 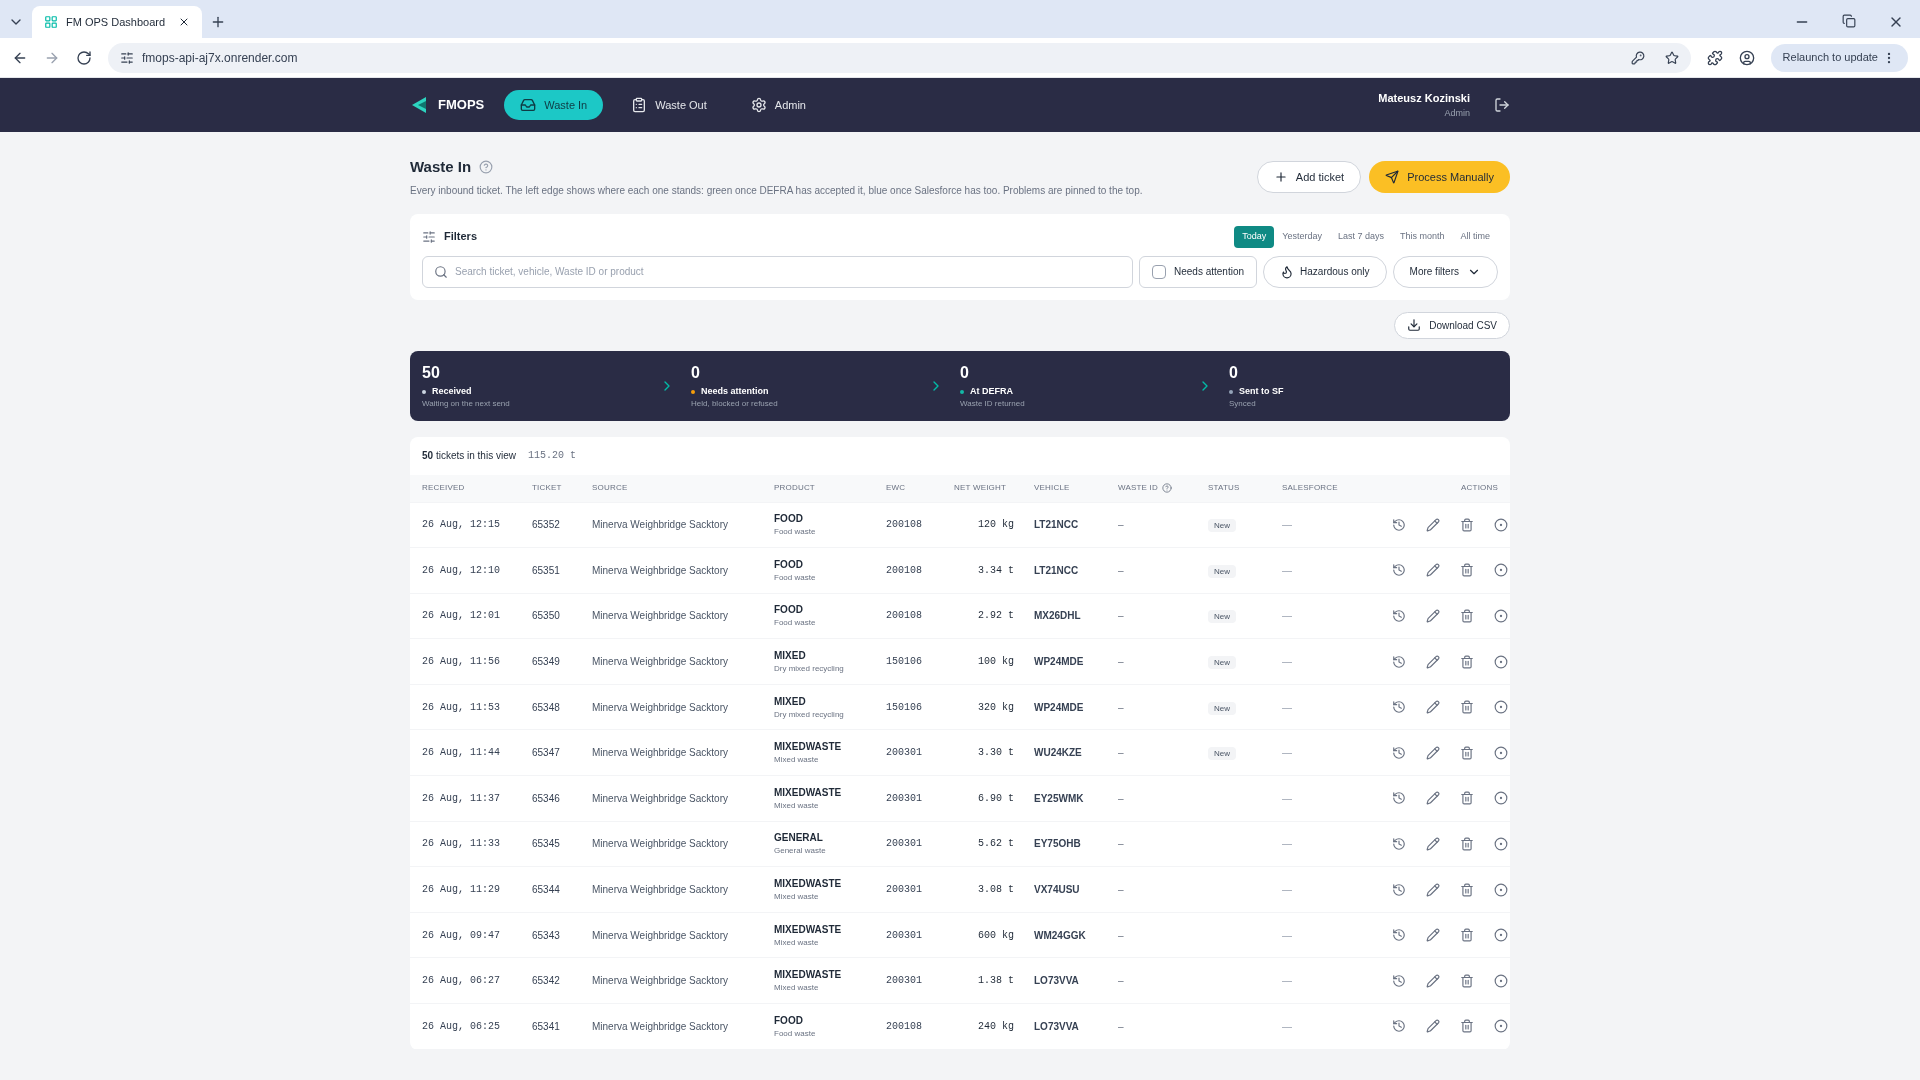 I want to click on received-cell-text: 26 Aug, 11:29, so click(x=461, y=890).